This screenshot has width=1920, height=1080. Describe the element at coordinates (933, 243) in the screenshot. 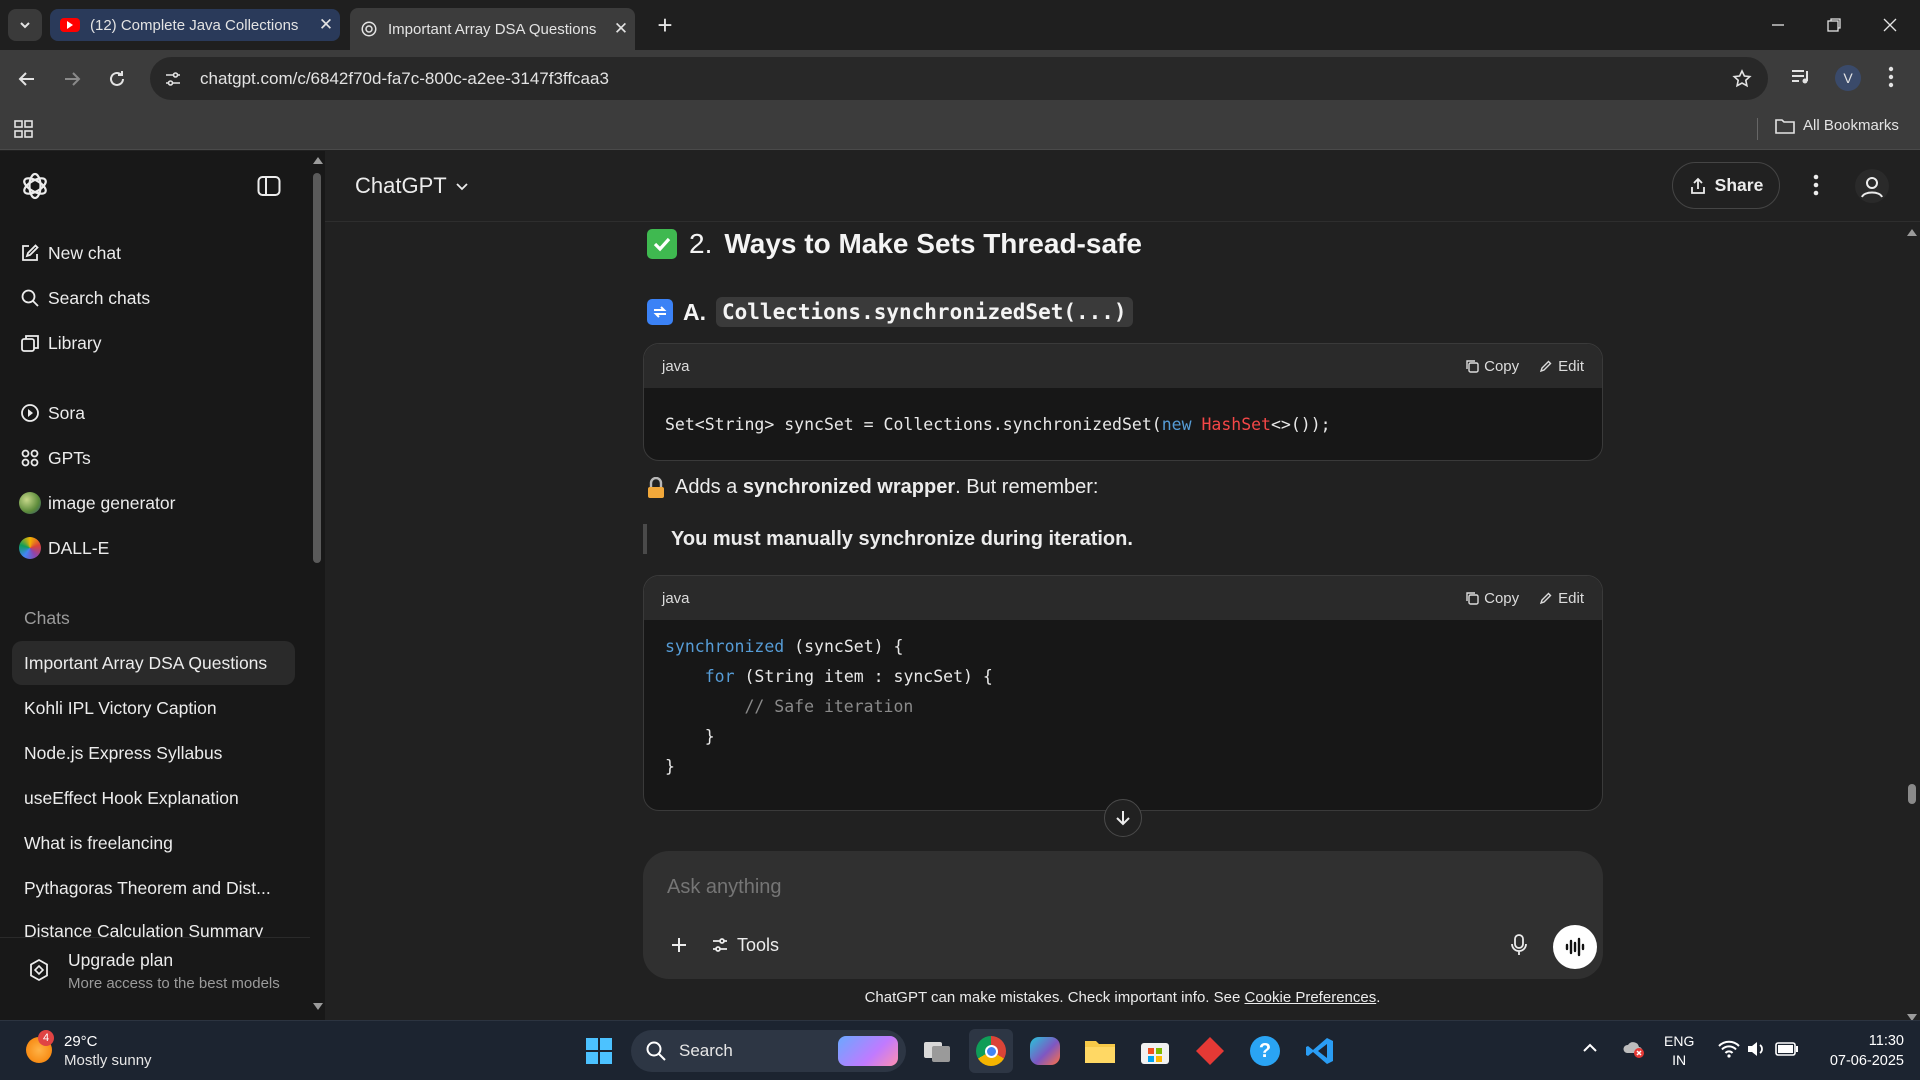

I see `heading-text: Ways to Make Sets Thread-safe` at that location.